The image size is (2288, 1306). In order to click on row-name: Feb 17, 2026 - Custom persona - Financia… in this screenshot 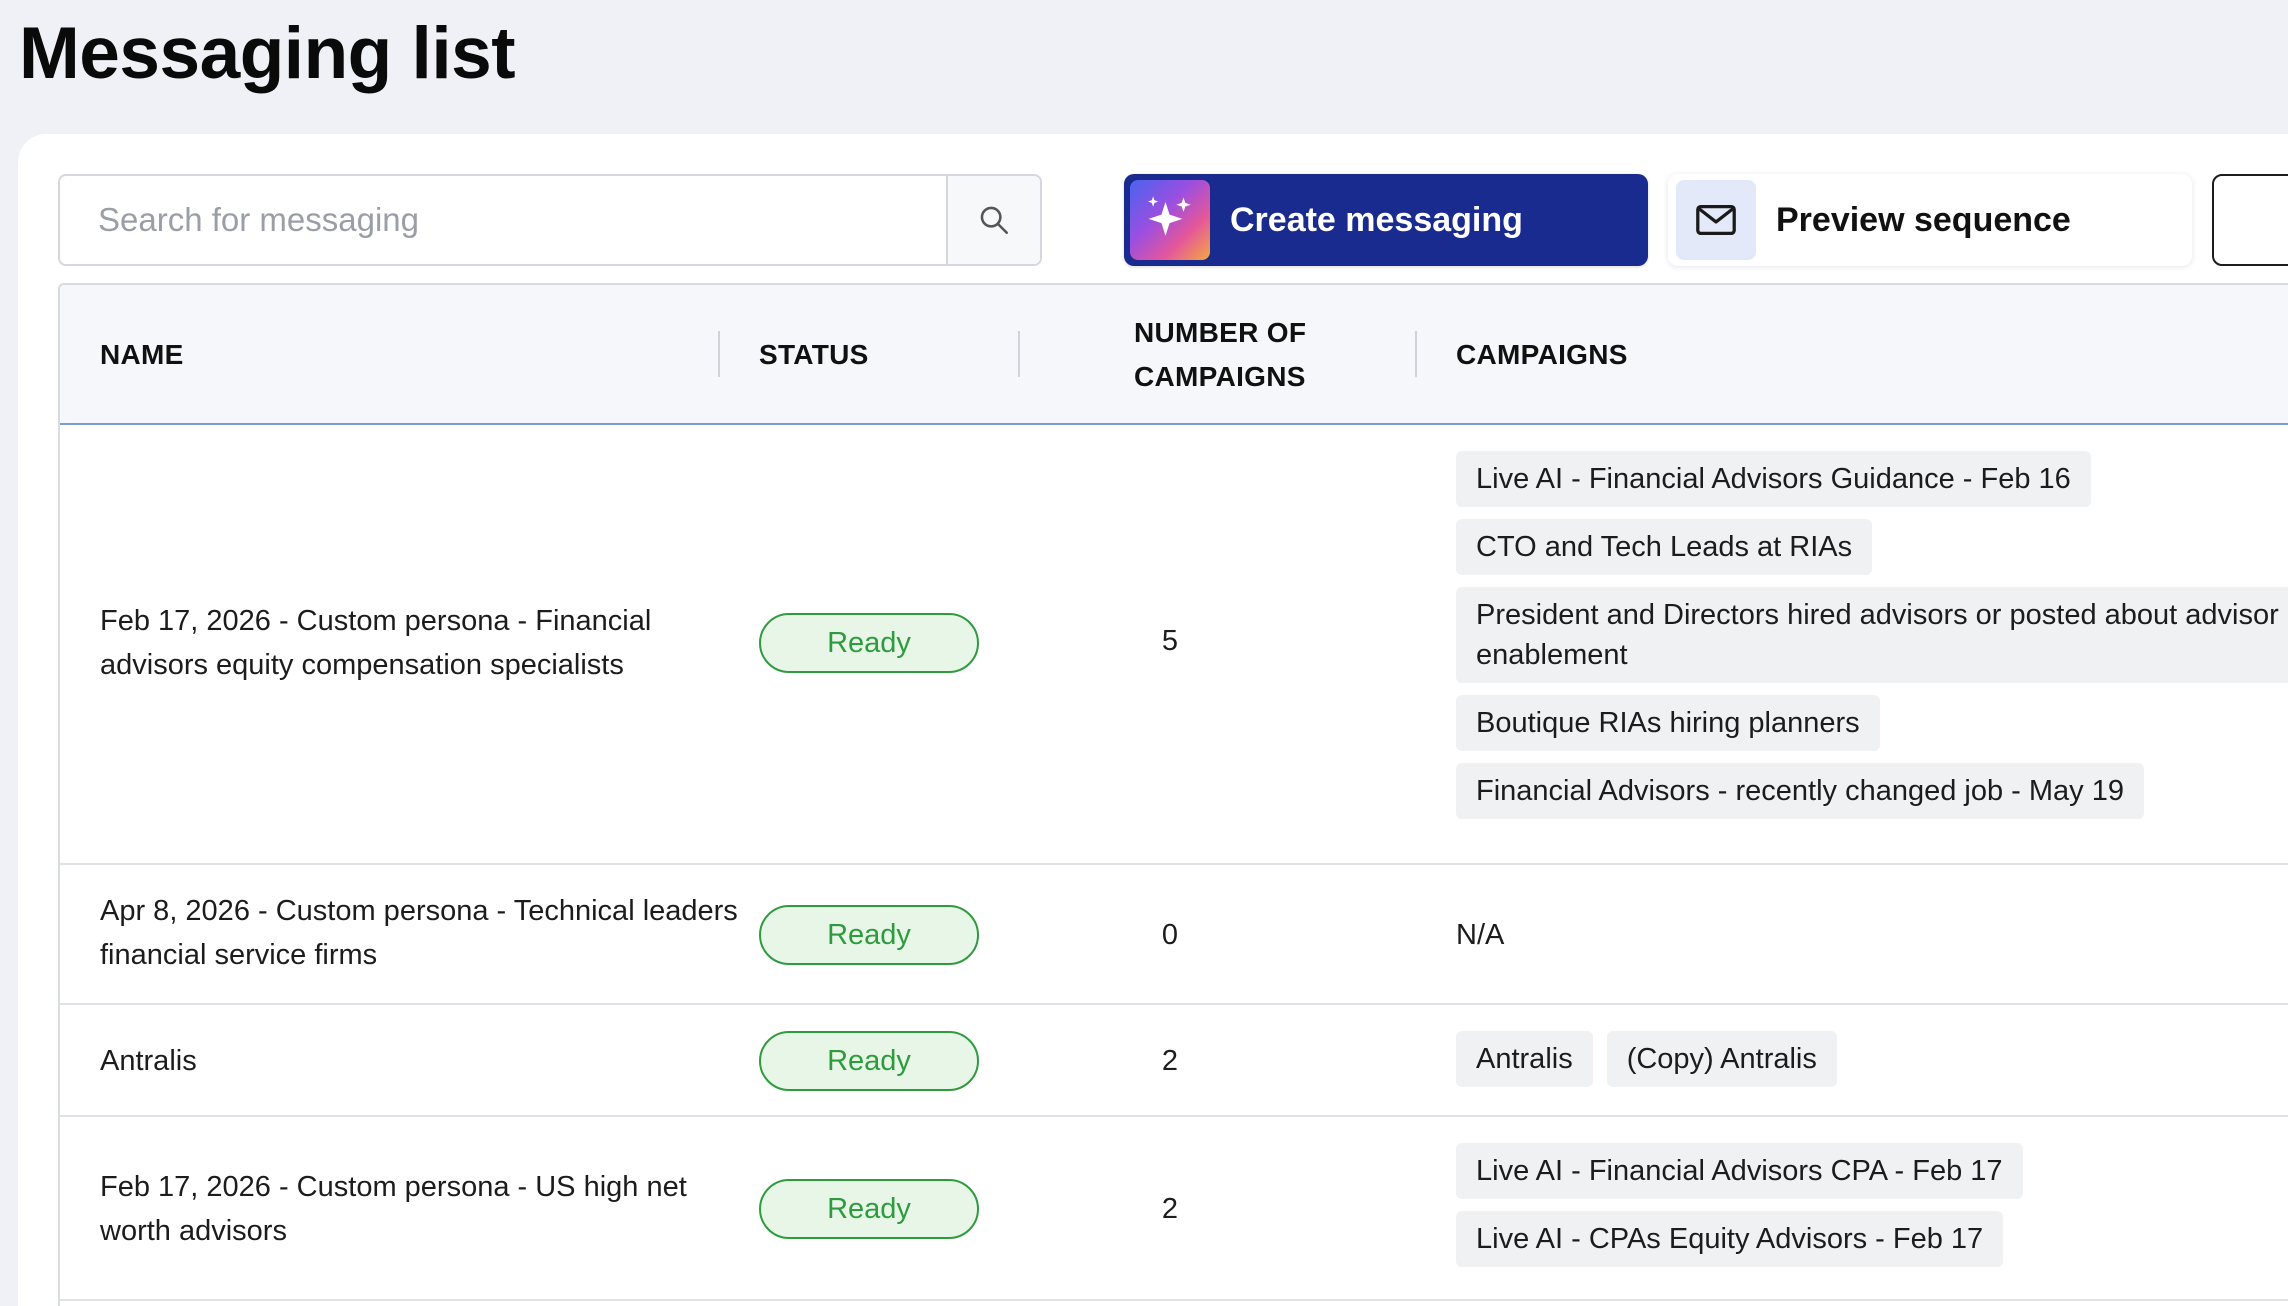, I will do `click(420, 643)`.